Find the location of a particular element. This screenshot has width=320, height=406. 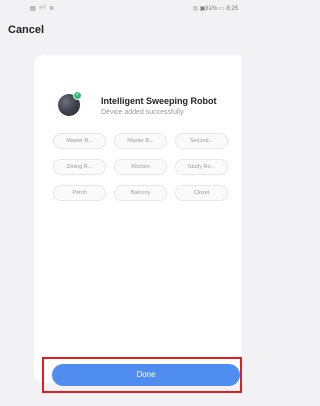

battery-time: ◎ ▣81% ▭ 8:25 is located at coordinates (215, 9).